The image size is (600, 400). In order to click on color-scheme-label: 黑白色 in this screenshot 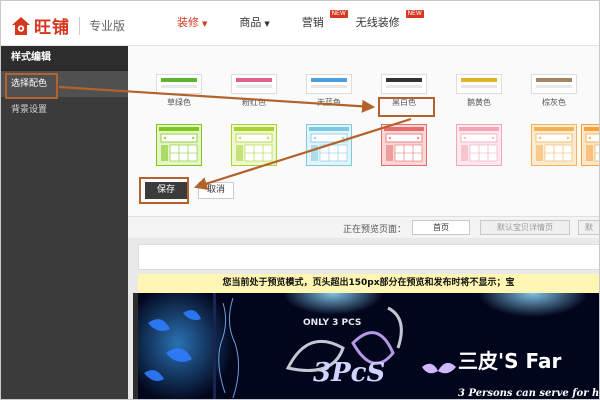, I will do `click(404, 102)`.